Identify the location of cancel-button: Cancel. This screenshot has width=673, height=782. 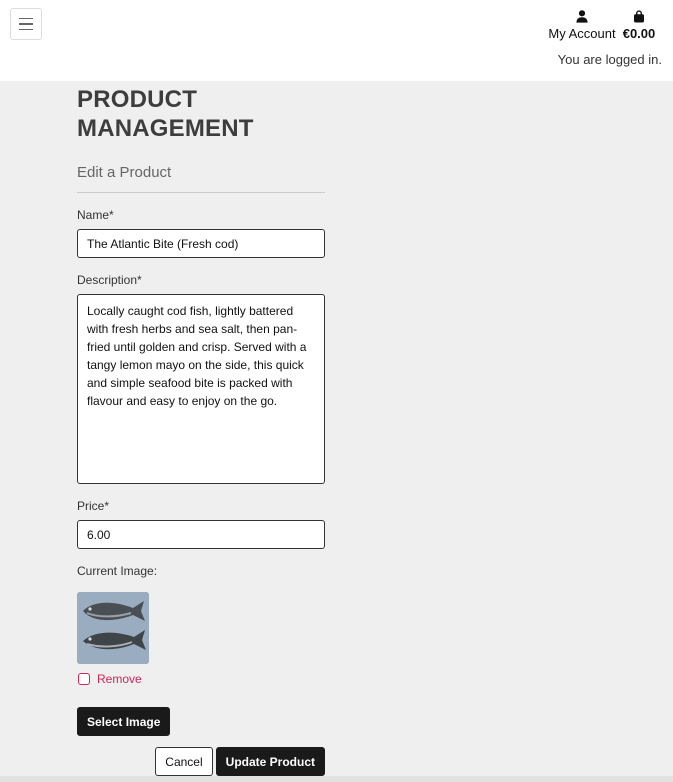
(184, 761).